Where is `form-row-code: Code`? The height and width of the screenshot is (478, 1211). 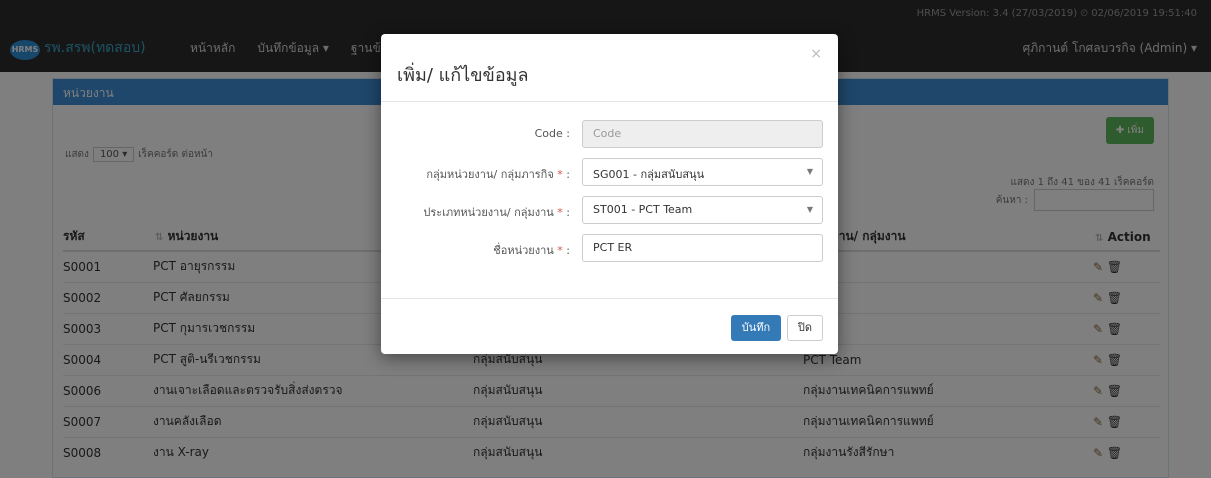
form-row-code: Code is located at coordinates (609, 134).